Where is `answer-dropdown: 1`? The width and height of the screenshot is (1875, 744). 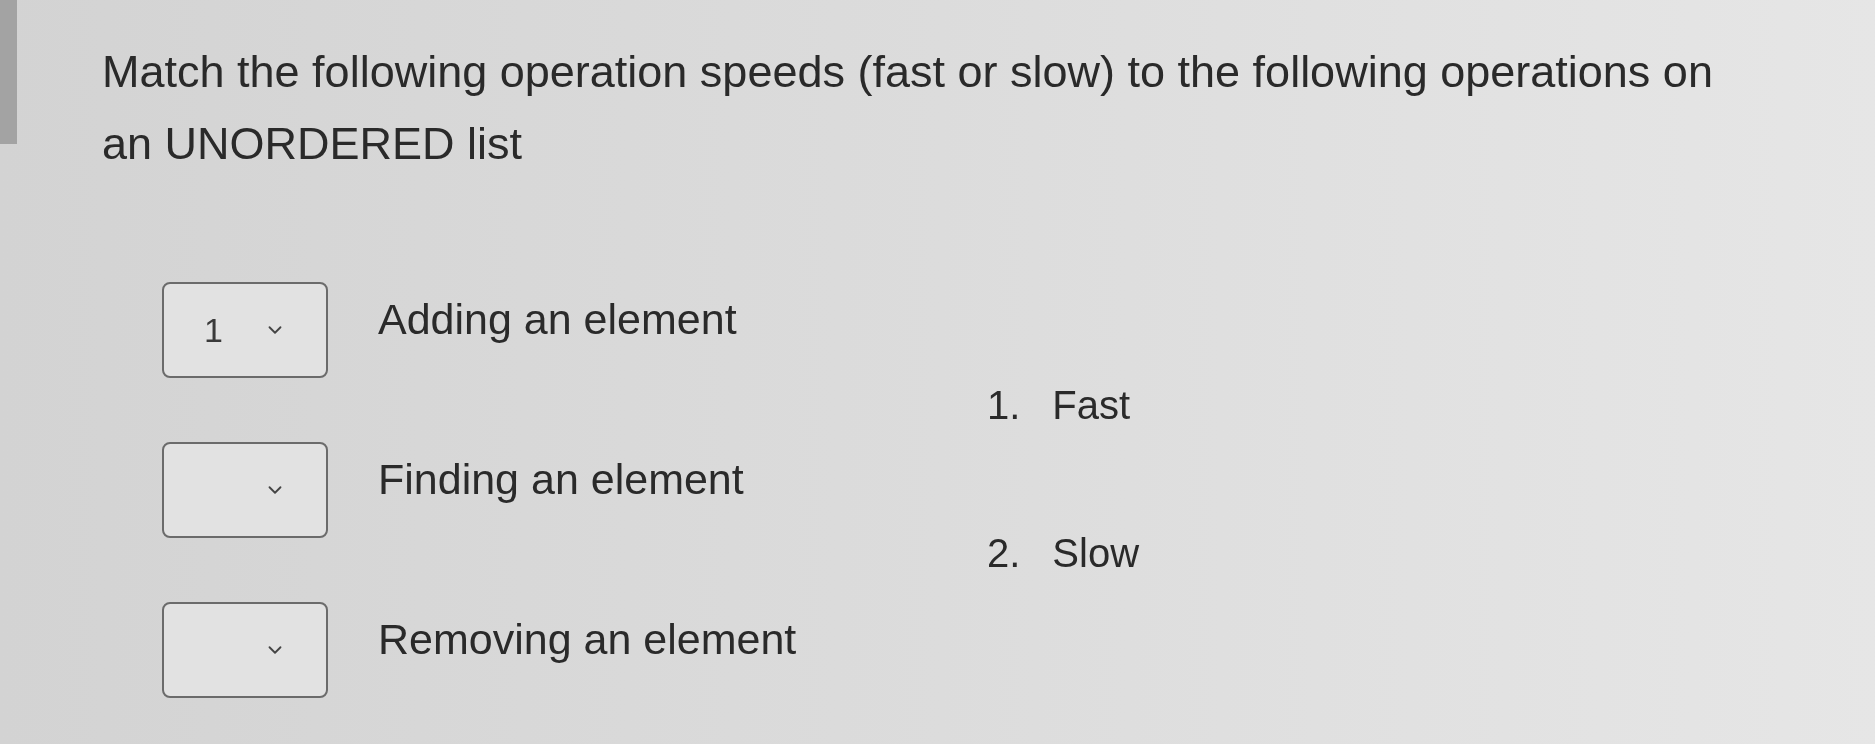 answer-dropdown: 1 is located at coordinates (245, 330).